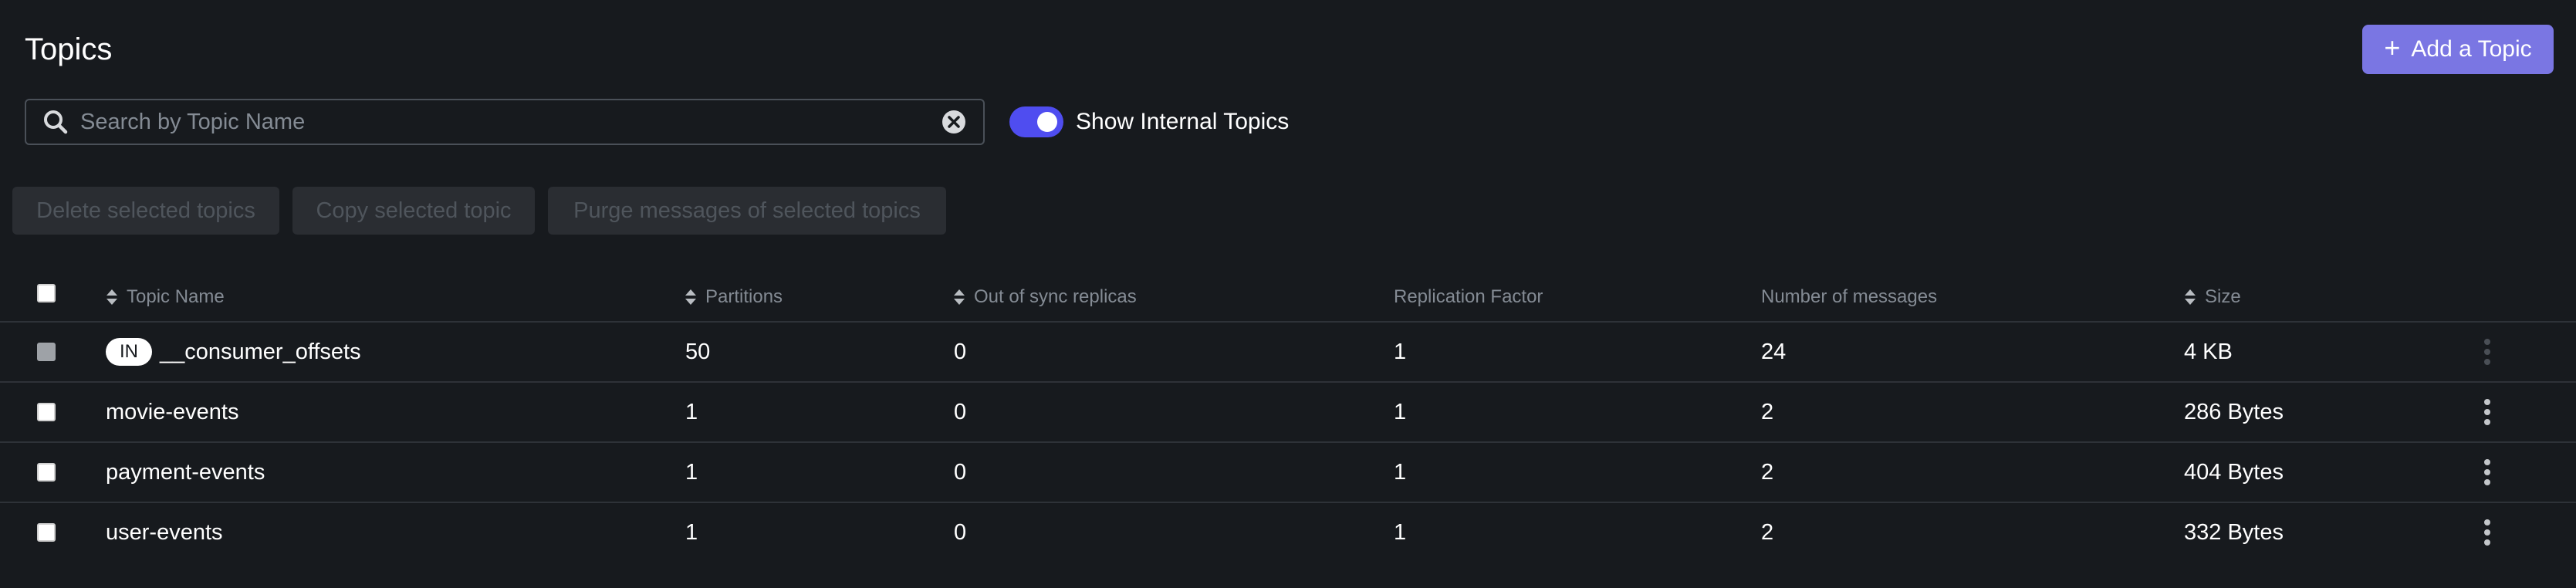 The image size is (2576, 588). I want to click on column-replication-factor-label: Replication Factor, so click(1468, 296).